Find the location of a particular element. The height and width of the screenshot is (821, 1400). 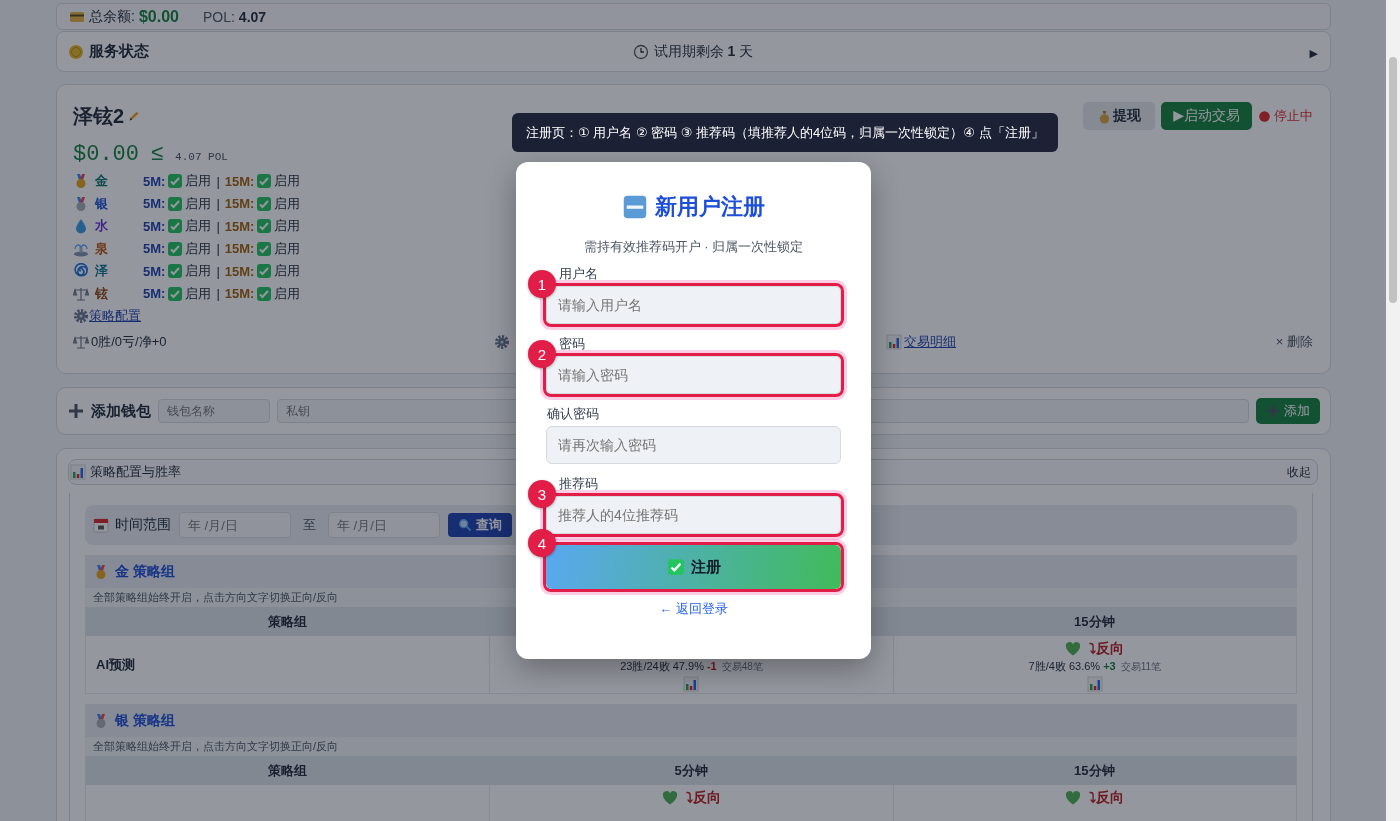

range-separator: 至 is located at coordinates (309, 525).